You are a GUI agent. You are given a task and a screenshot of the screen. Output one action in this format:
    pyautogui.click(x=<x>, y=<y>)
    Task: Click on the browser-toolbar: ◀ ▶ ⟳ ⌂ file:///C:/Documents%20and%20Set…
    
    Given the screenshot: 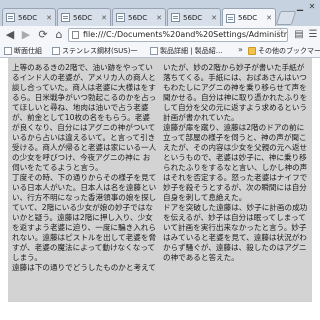 What is the action you would take?
    pyautogui.click(x=160, y=35)
    